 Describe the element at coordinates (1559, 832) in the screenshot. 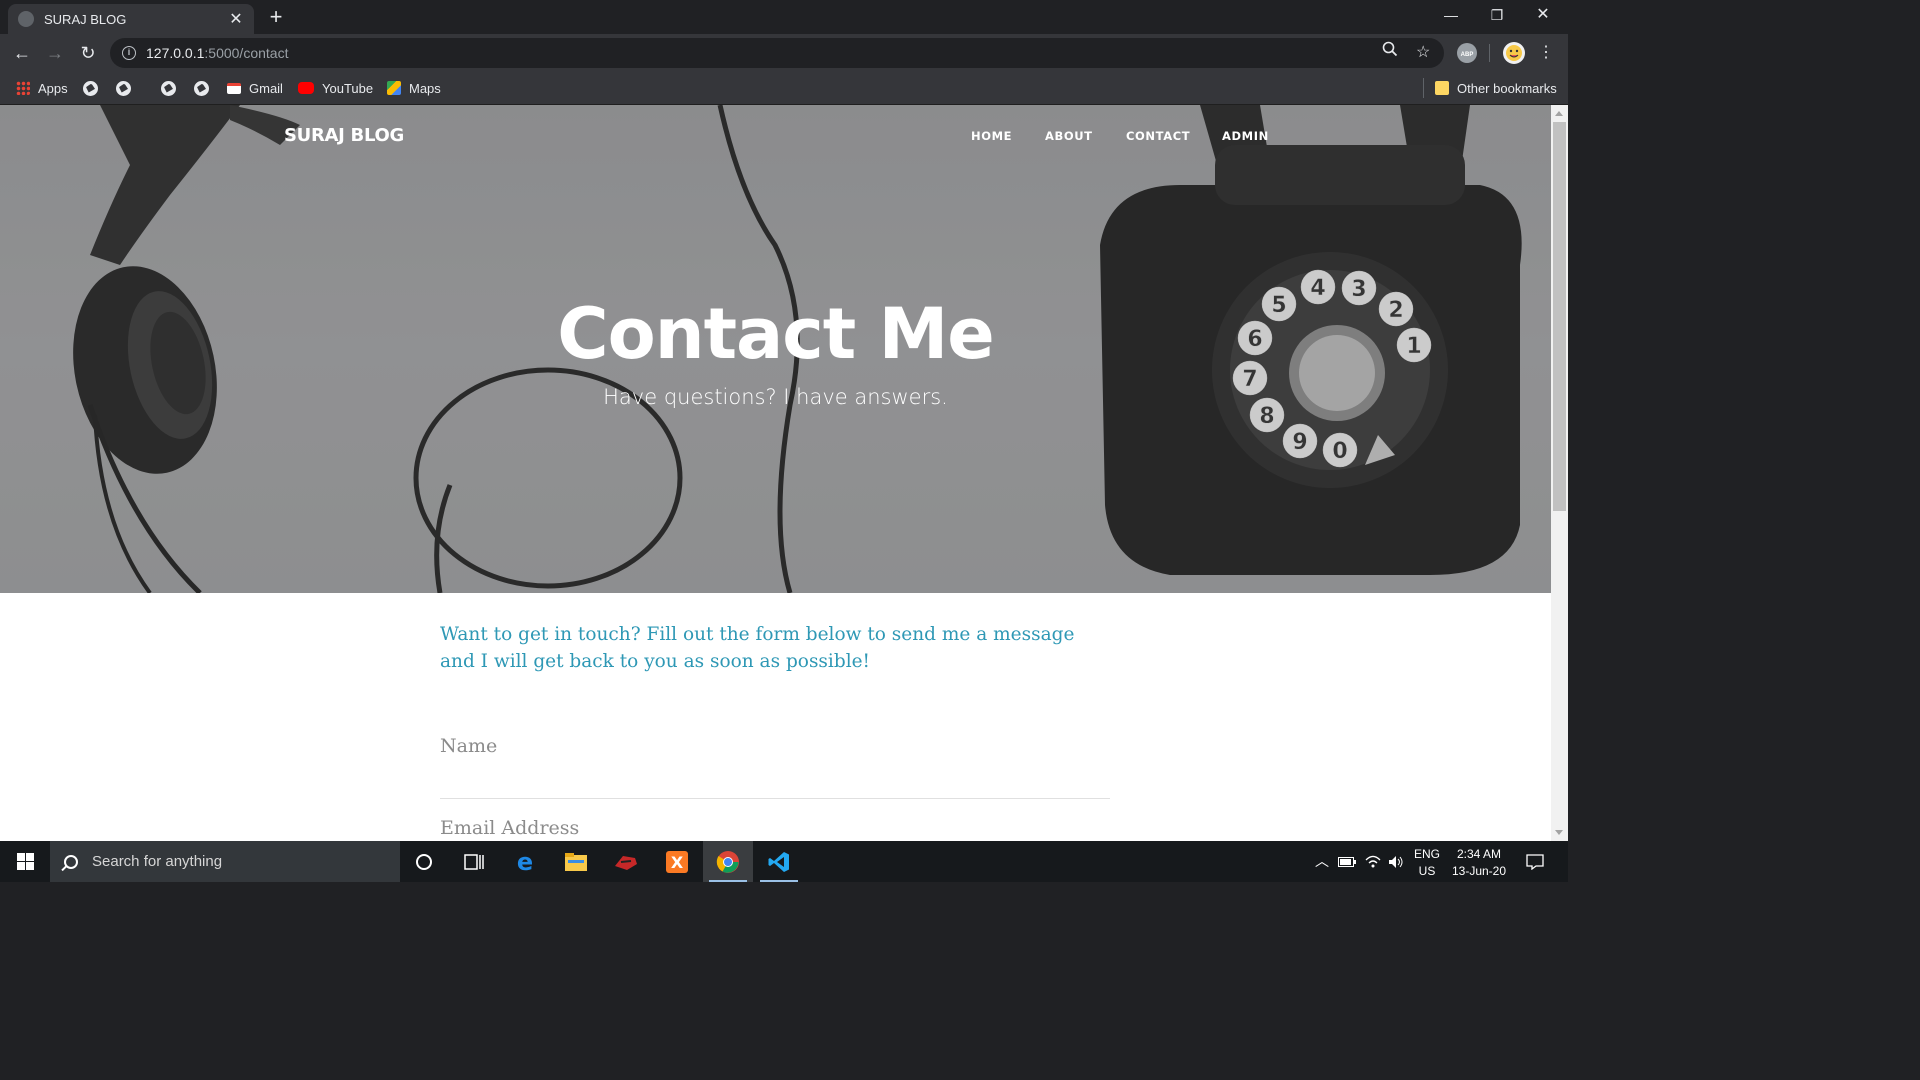

I see `scroll-down-icon` at that location.